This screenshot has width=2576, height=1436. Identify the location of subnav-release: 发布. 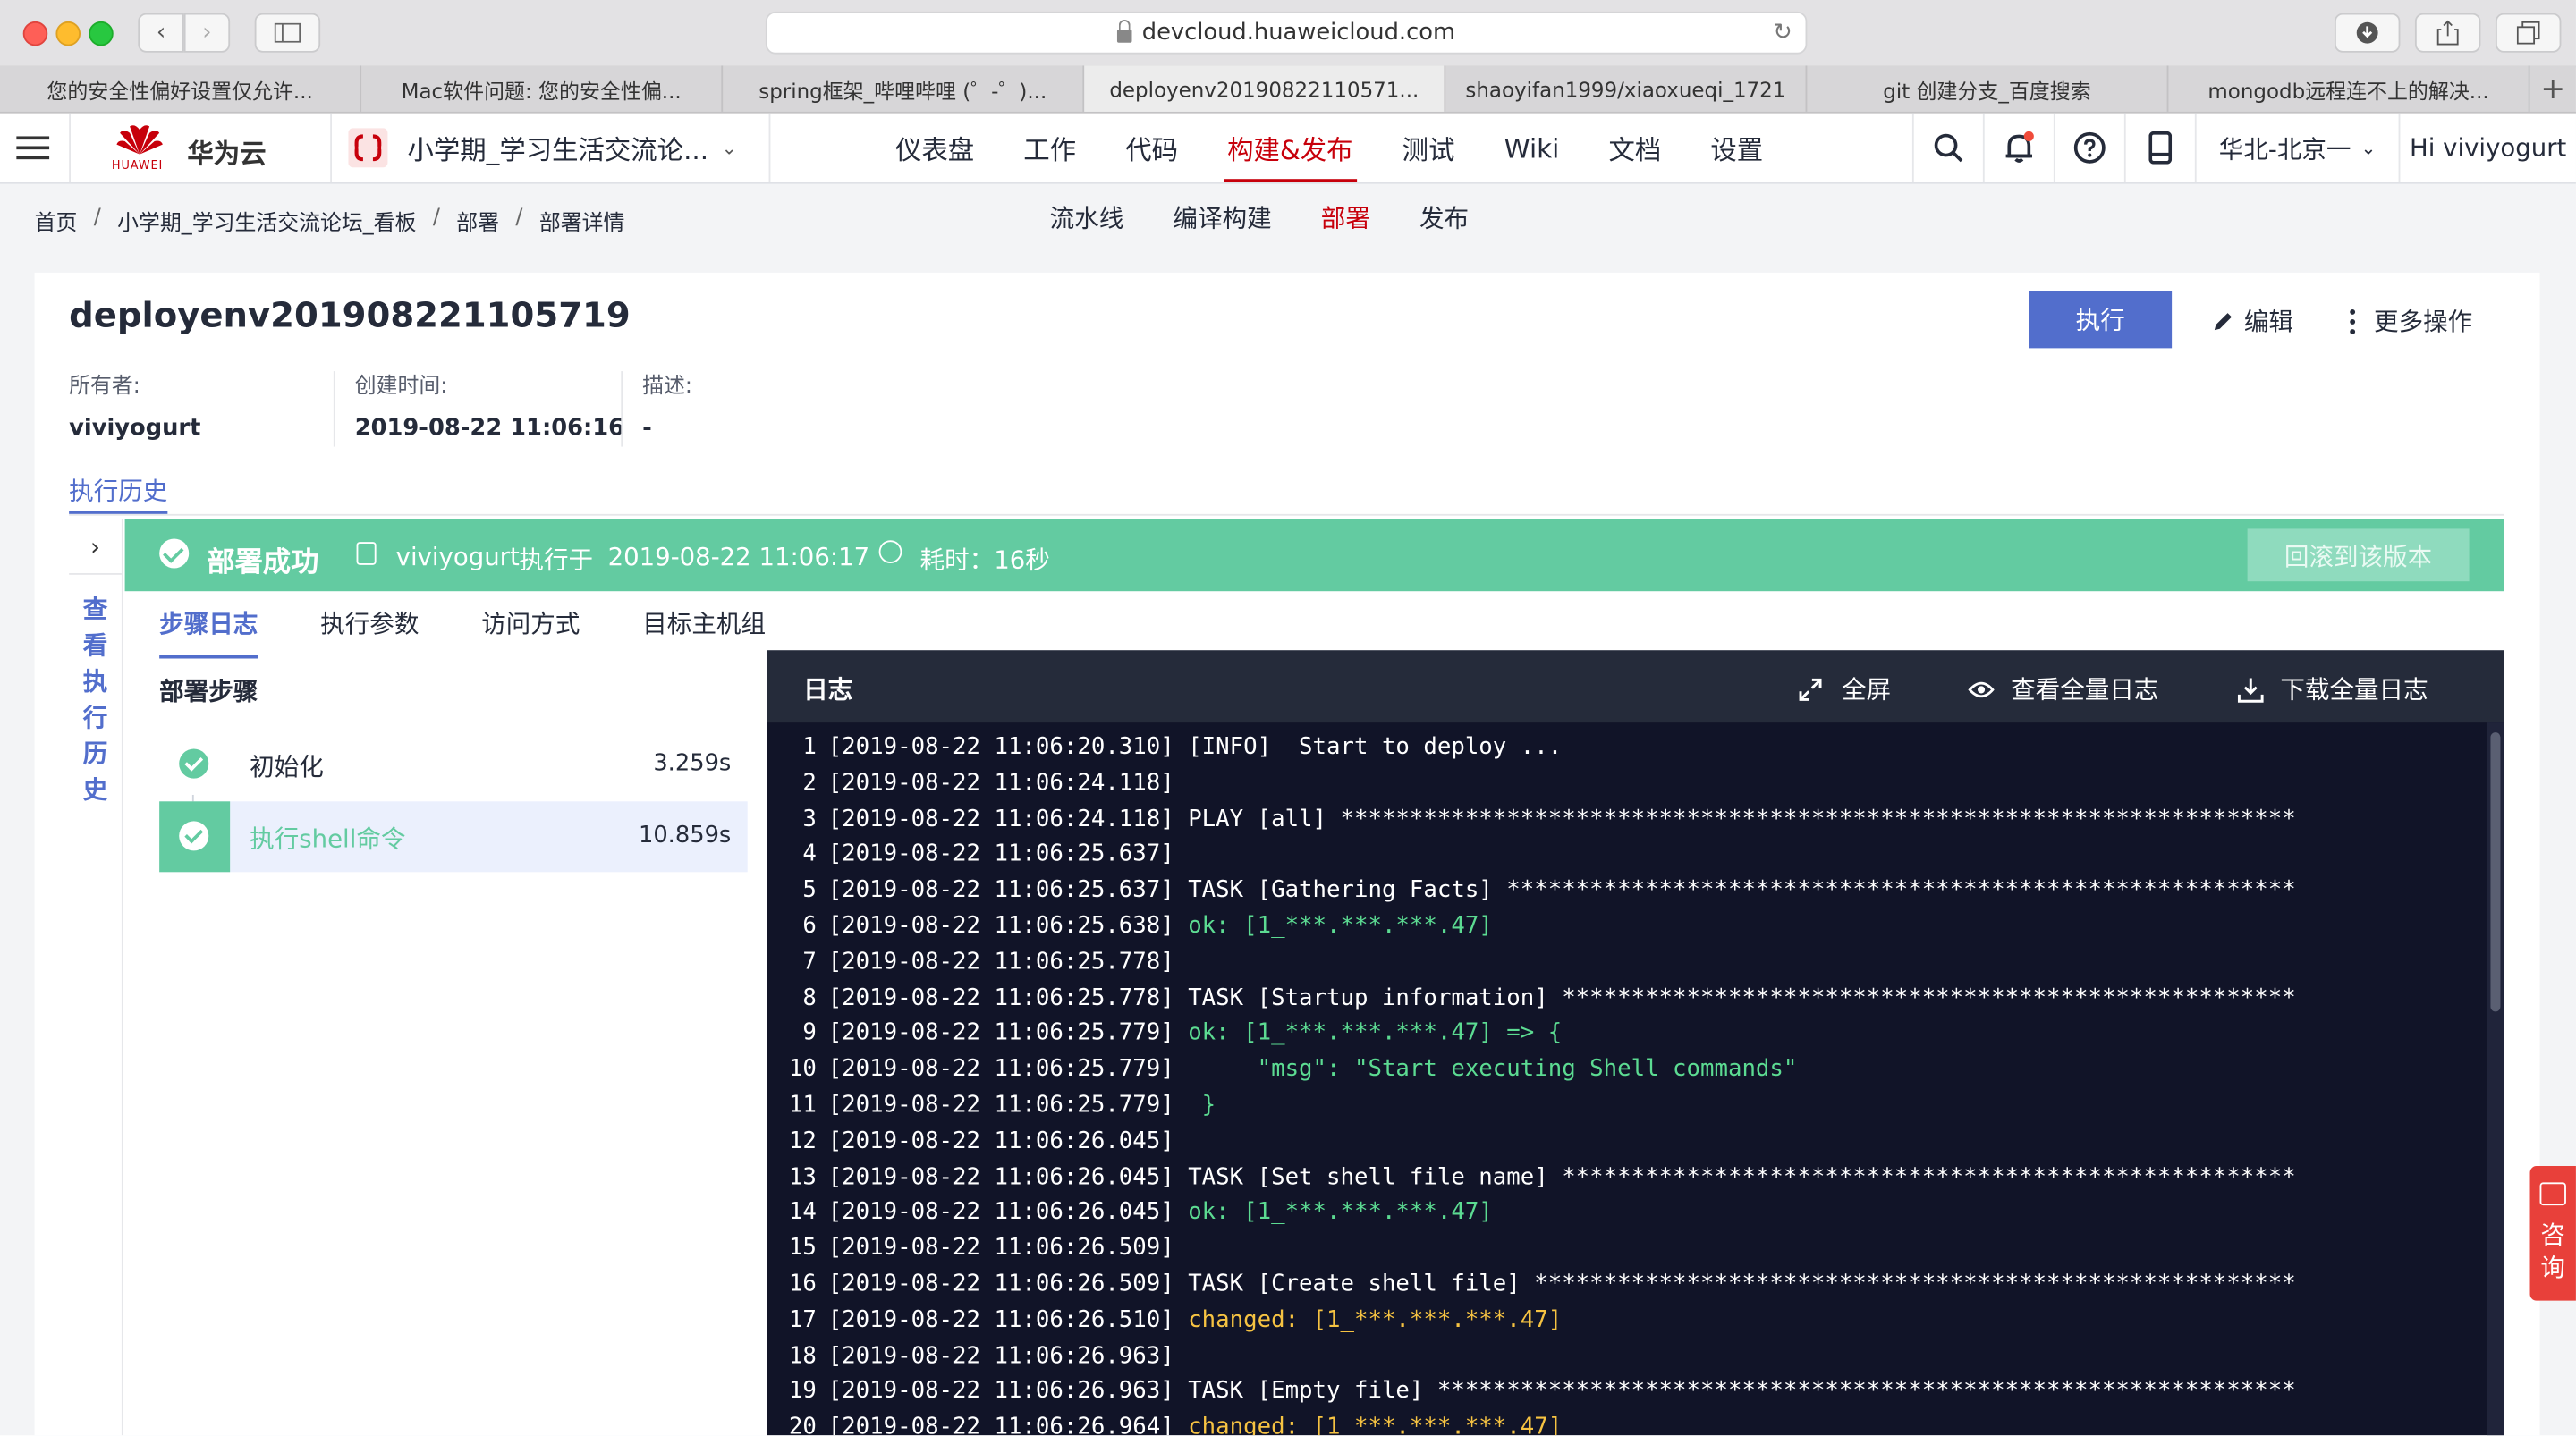
(1443, 217).